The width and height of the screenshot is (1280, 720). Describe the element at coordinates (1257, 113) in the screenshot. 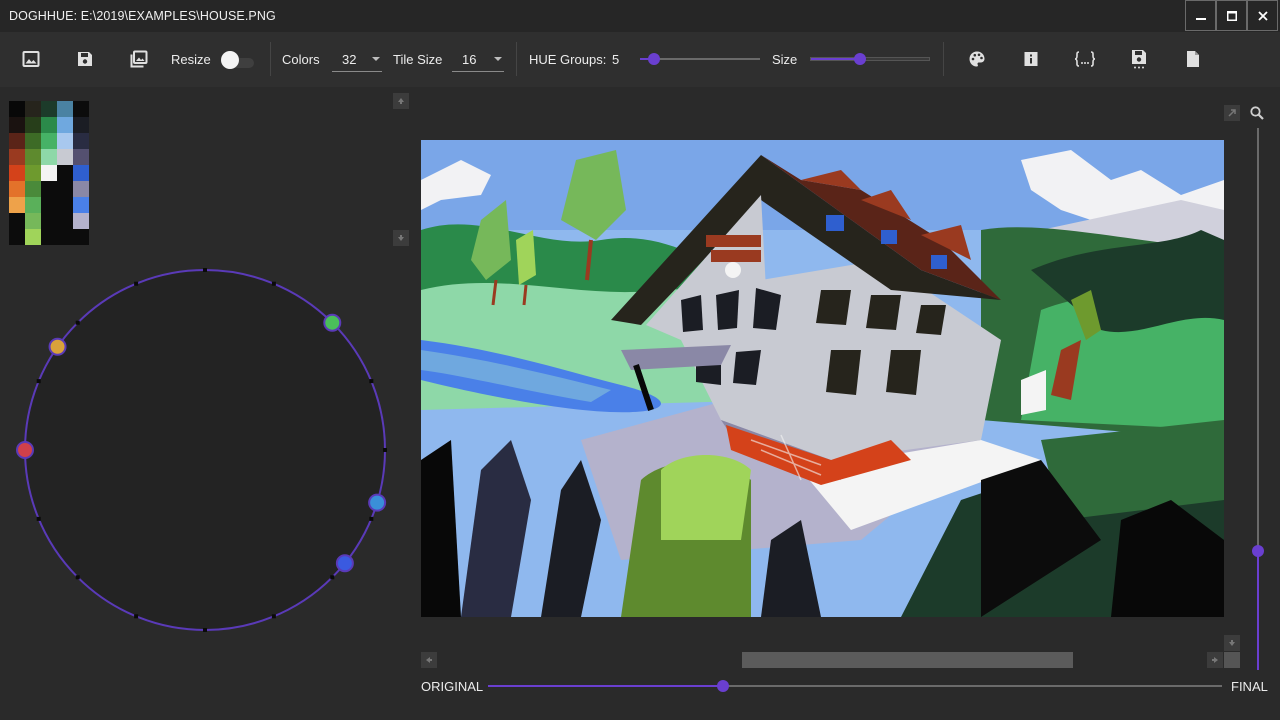

I see `zoom-button` at that location.